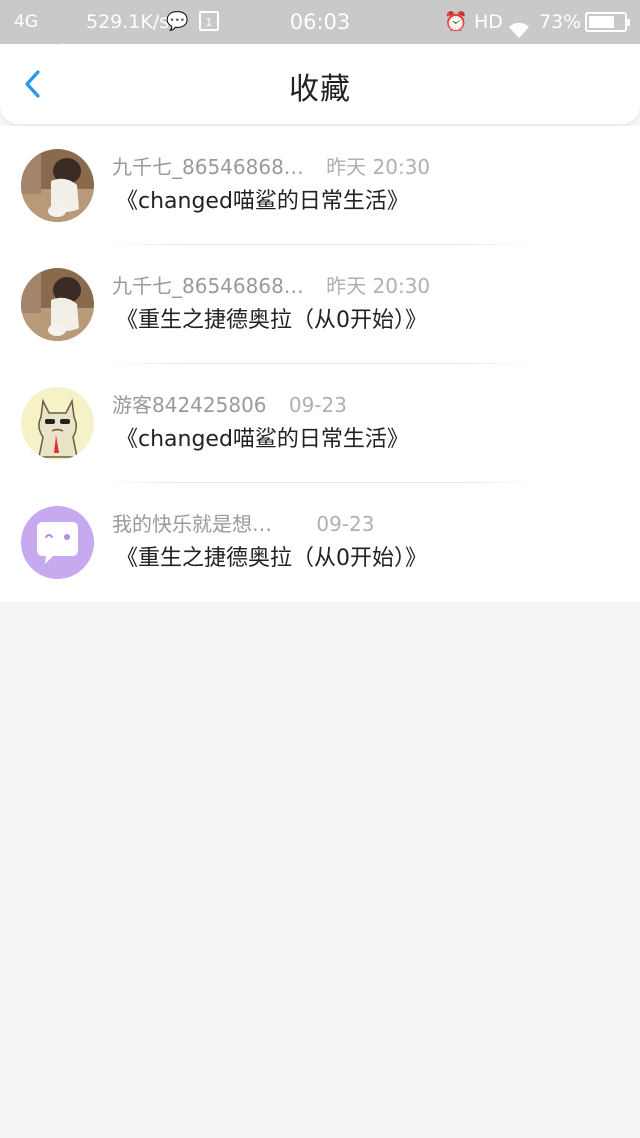 The image size is (640, 1138). I want to click on page-title: 收藏, so click(320, 89).